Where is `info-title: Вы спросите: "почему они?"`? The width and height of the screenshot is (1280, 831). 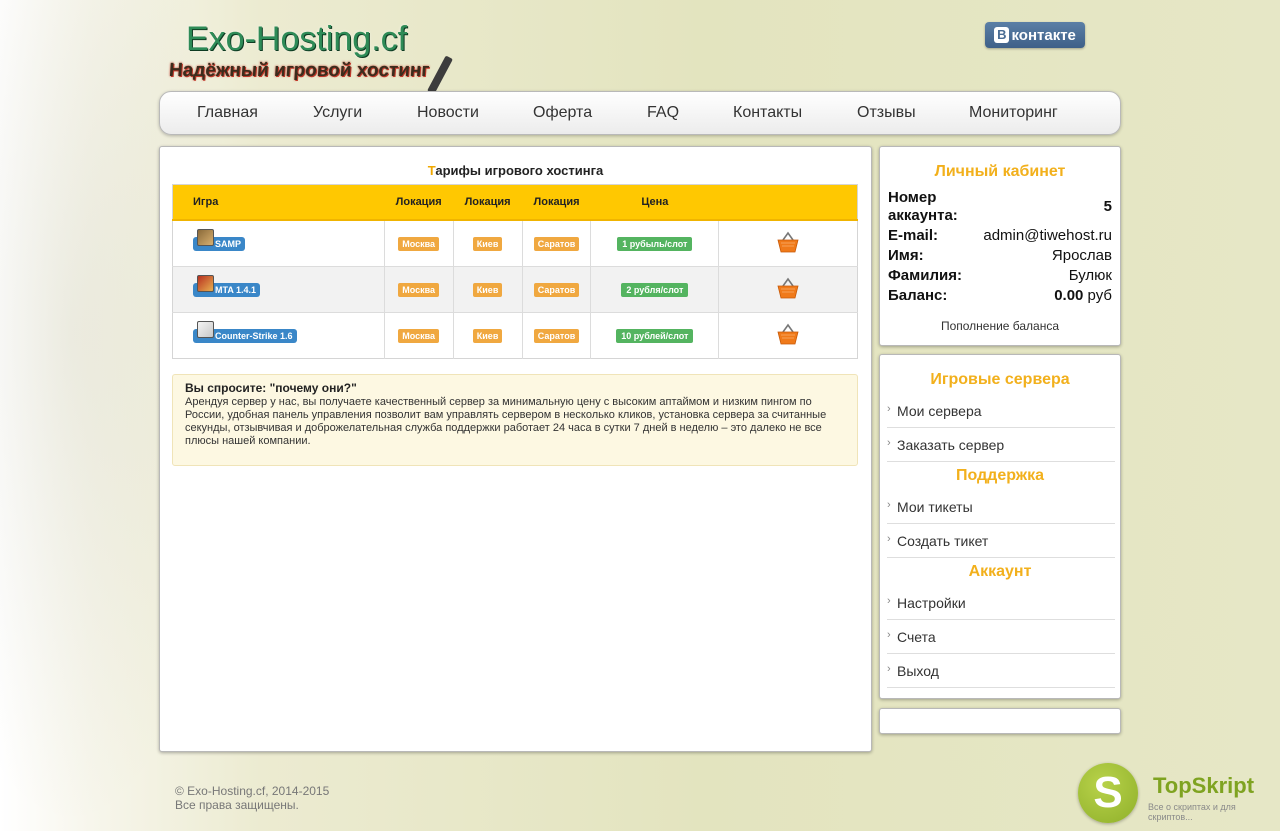 info-title: Вы спросите: "почему они?" is located at coordinates (271, 388).